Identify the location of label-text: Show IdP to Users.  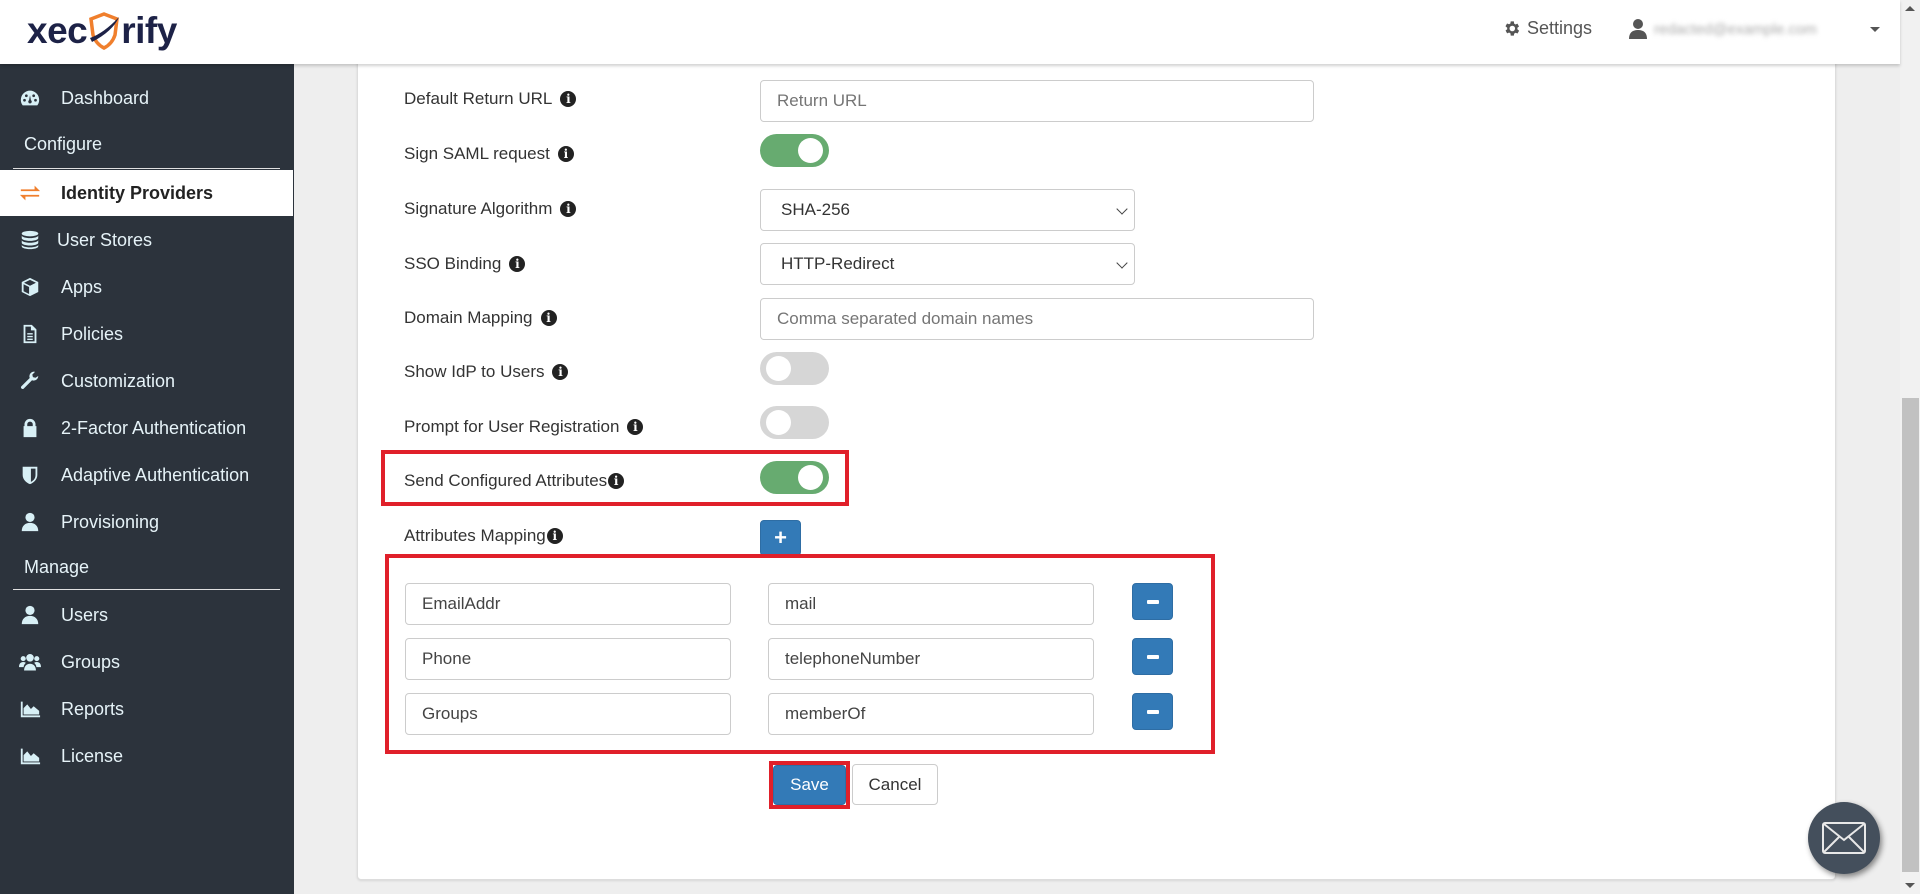
(474, 371).